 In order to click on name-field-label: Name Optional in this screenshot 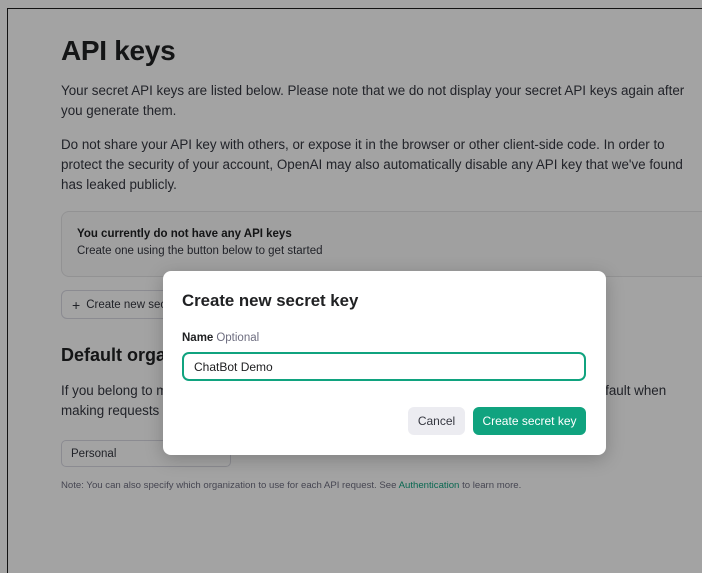, I will do `click(220, 338)`.